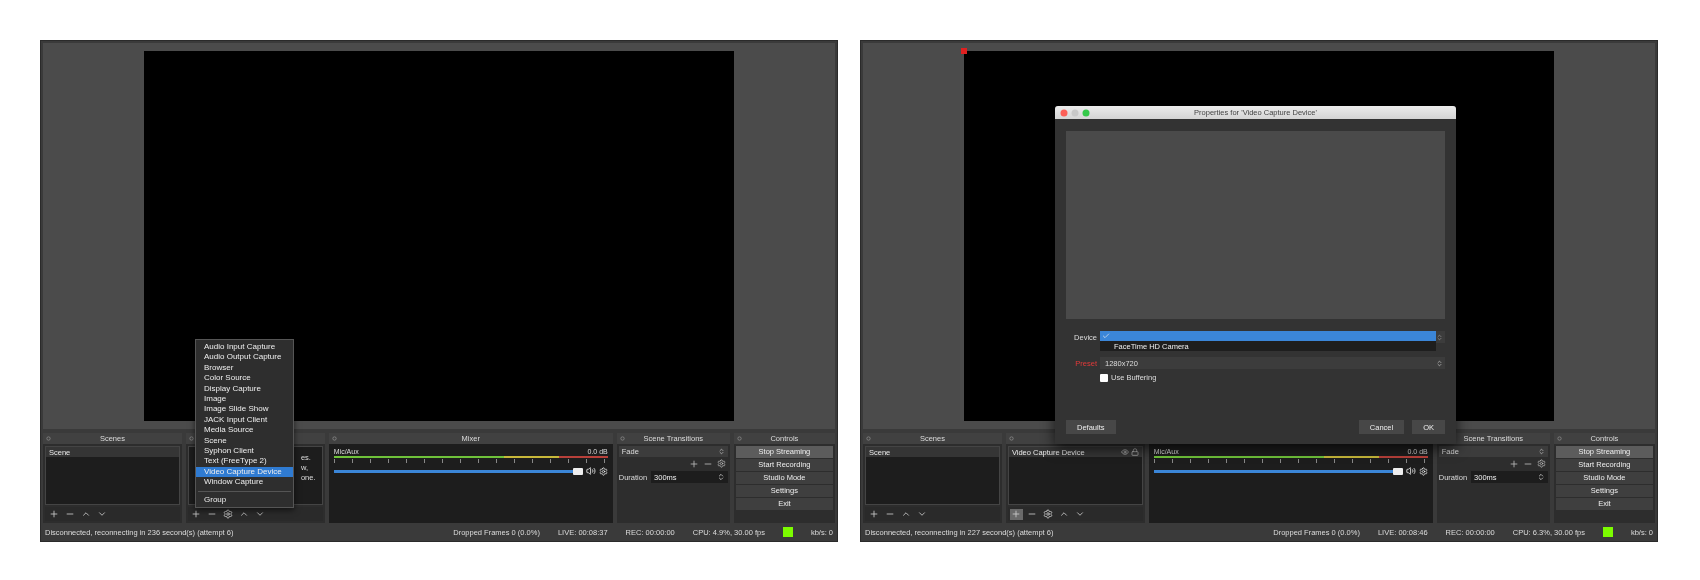 The height and width of the screenshot is (580, 1700). Describe the element at coordinates (244, 357) in the screenshot. I see `menu-item: Audio Output Capture` at that location.